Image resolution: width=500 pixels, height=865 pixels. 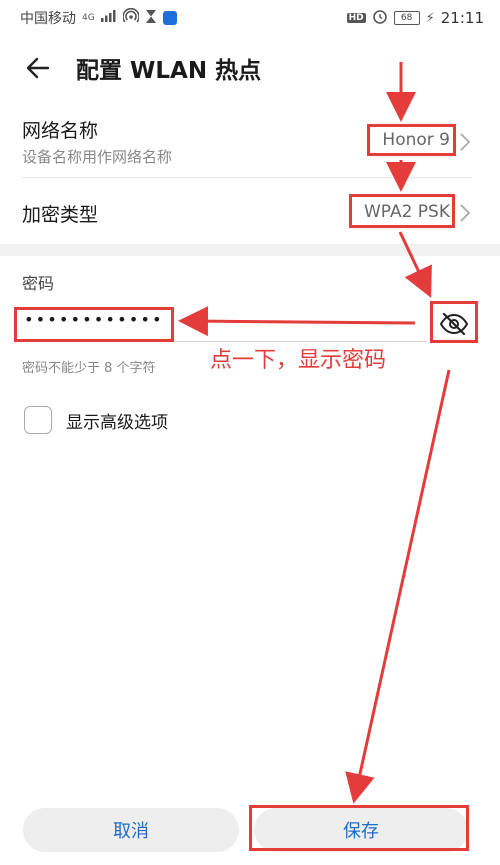 I want to click on status-bar: 中国移动 4G HD 68 ⚡ 21:11, so click(x=250, y=18).